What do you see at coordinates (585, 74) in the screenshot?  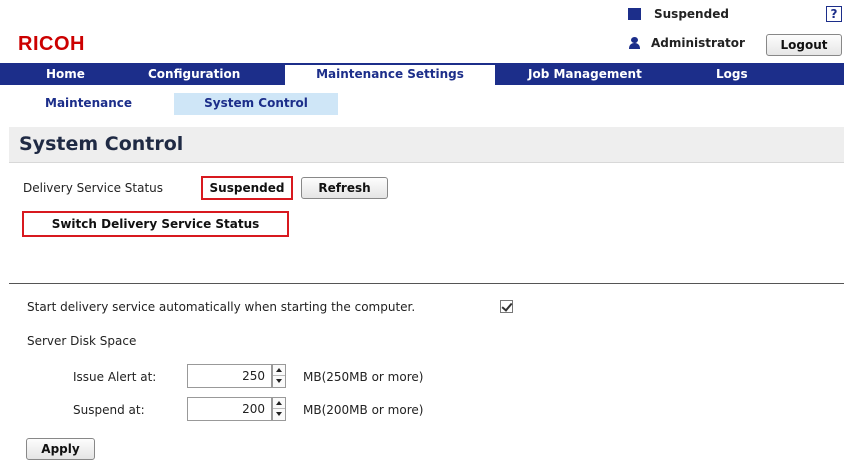 I see `tab-job-management: Job Management` at bounding box center [585, 74].